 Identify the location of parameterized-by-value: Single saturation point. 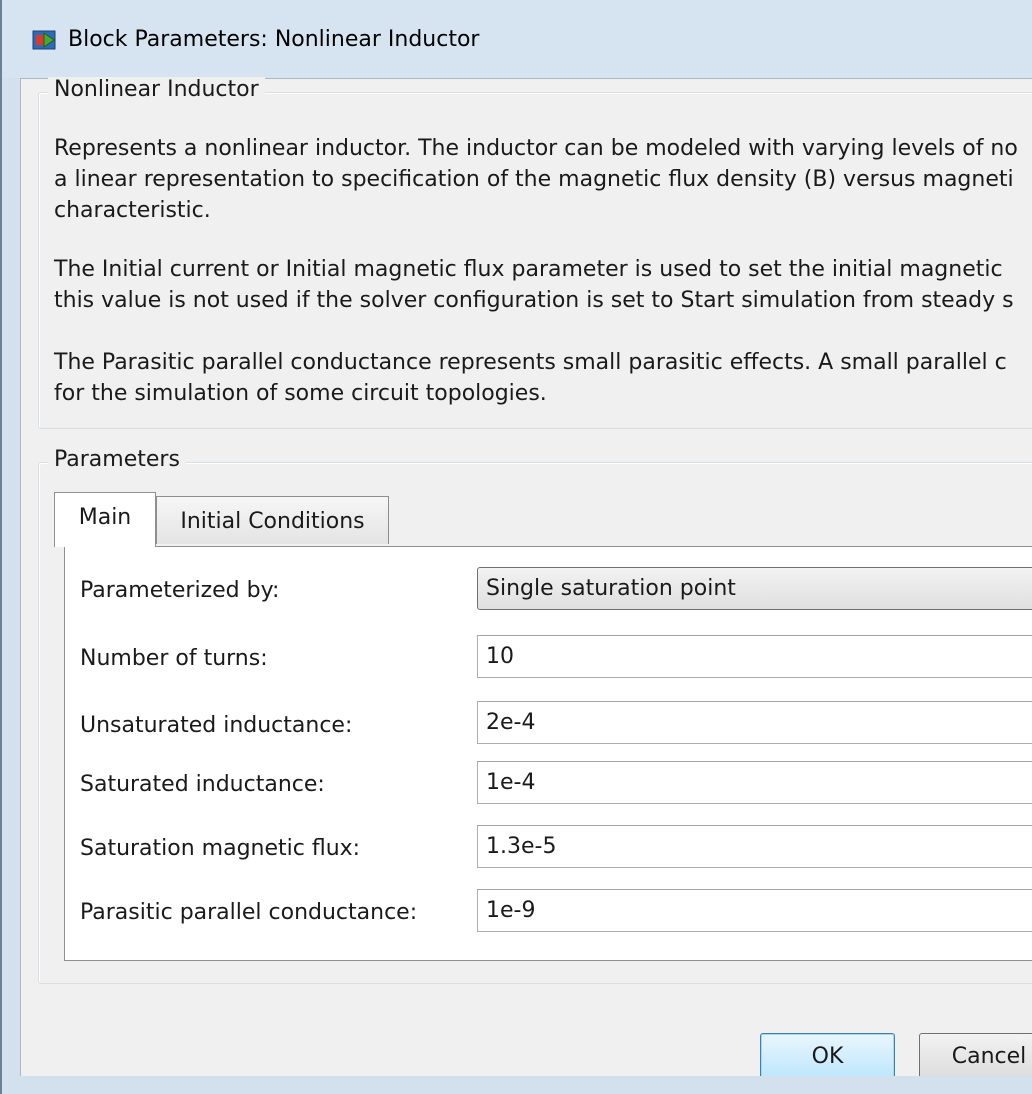
(611, 588).